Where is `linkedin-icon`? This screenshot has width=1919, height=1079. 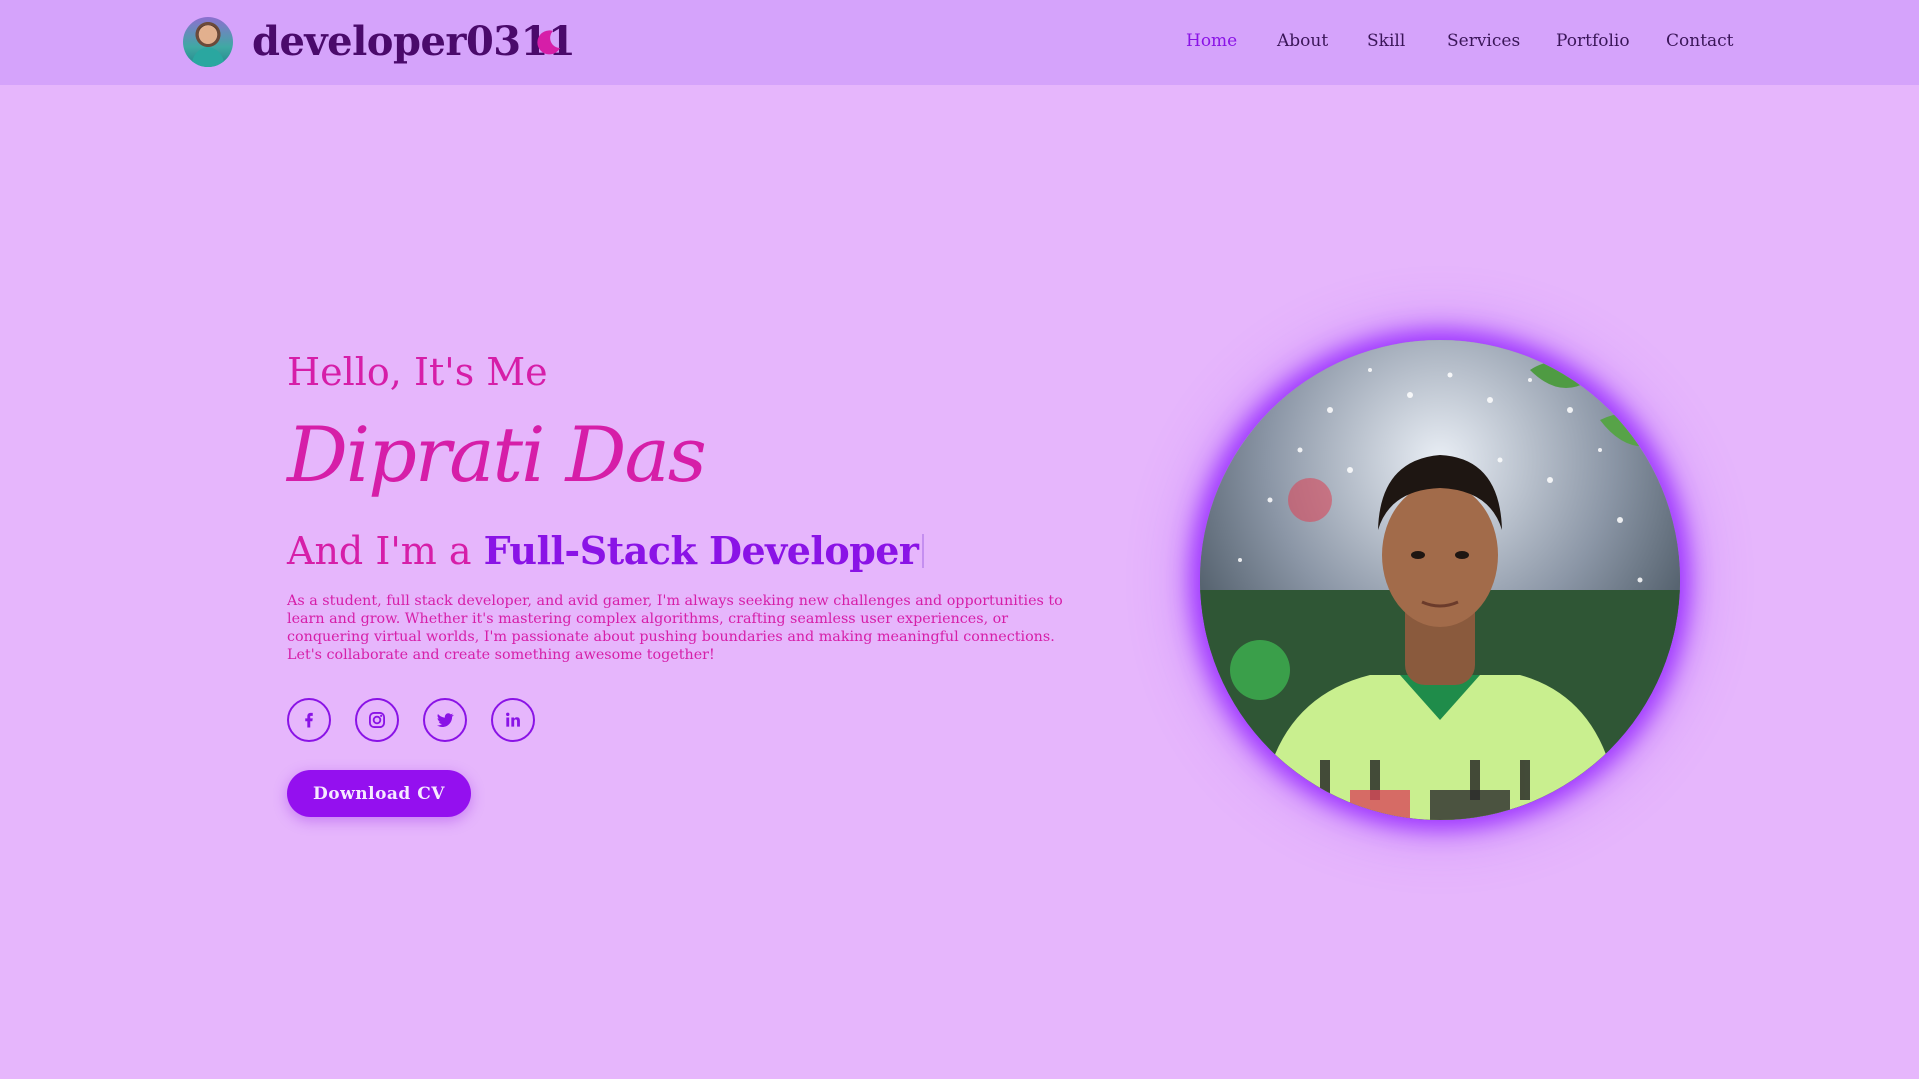 linkedin-icon is located at coordinates (513, 720).